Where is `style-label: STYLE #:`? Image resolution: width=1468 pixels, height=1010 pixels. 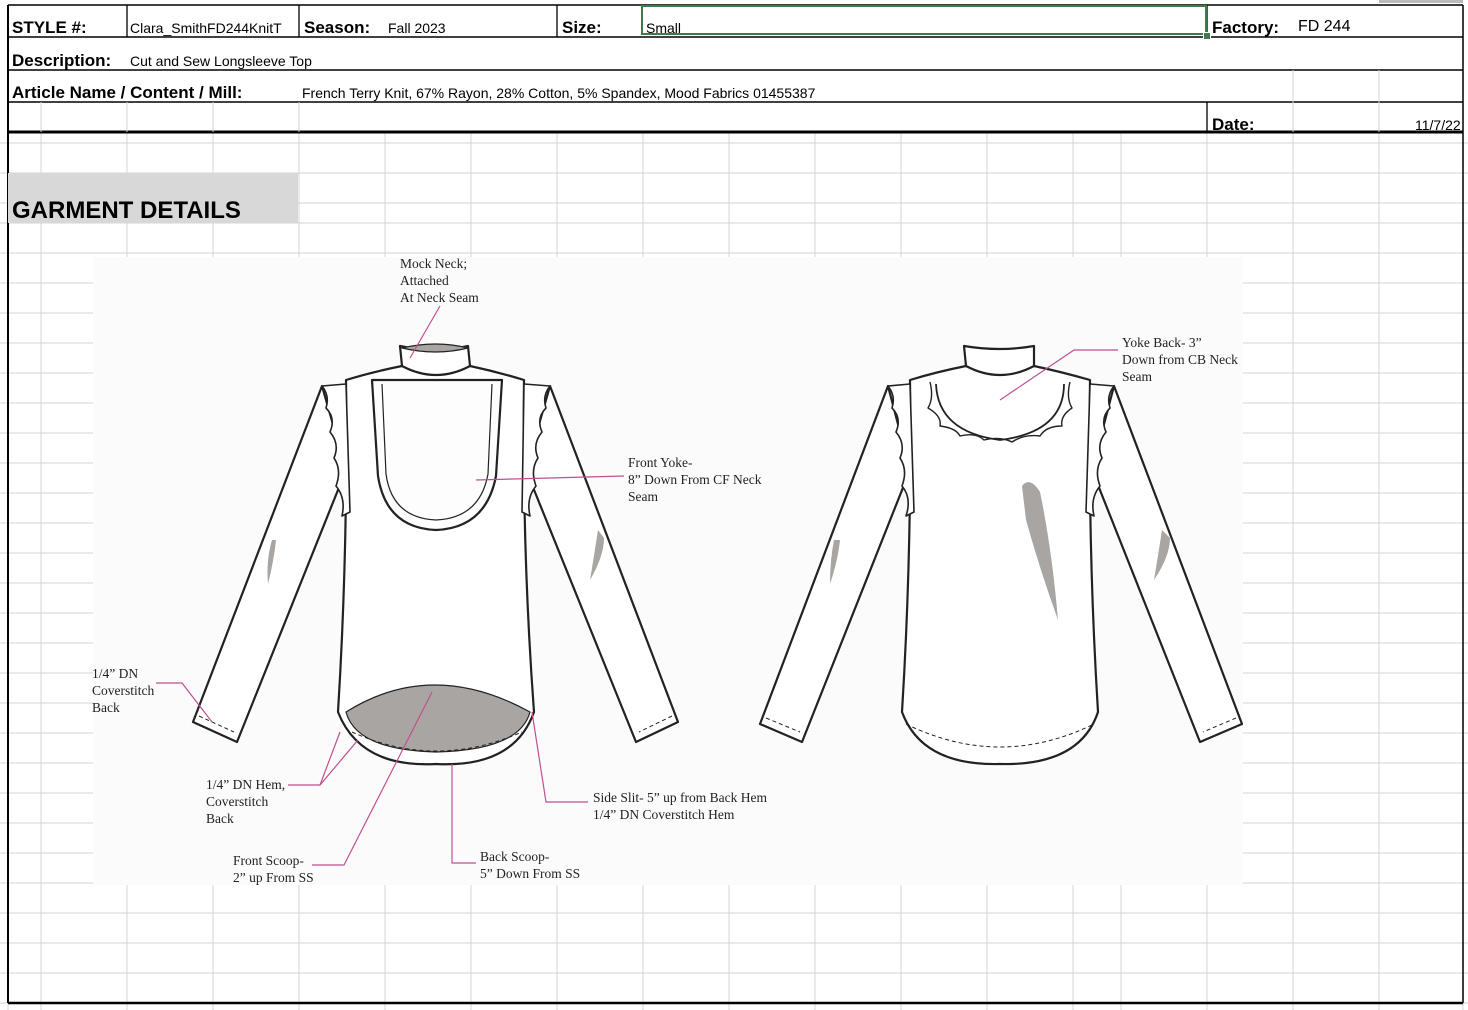
style-label: STYLE #: is located at coordinates (49, 27).